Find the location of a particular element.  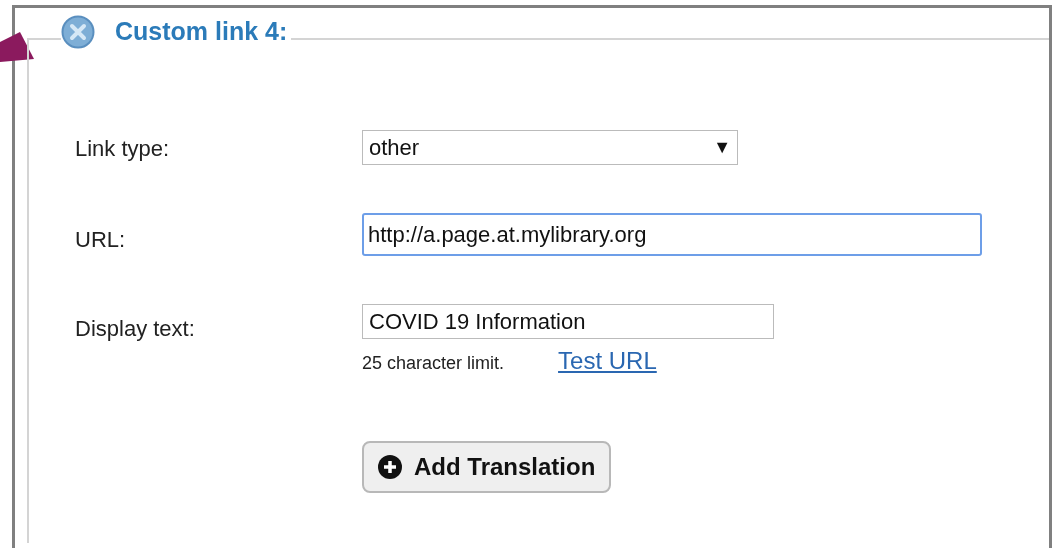

field-label: Link type: is located at coordinates (122, 149).